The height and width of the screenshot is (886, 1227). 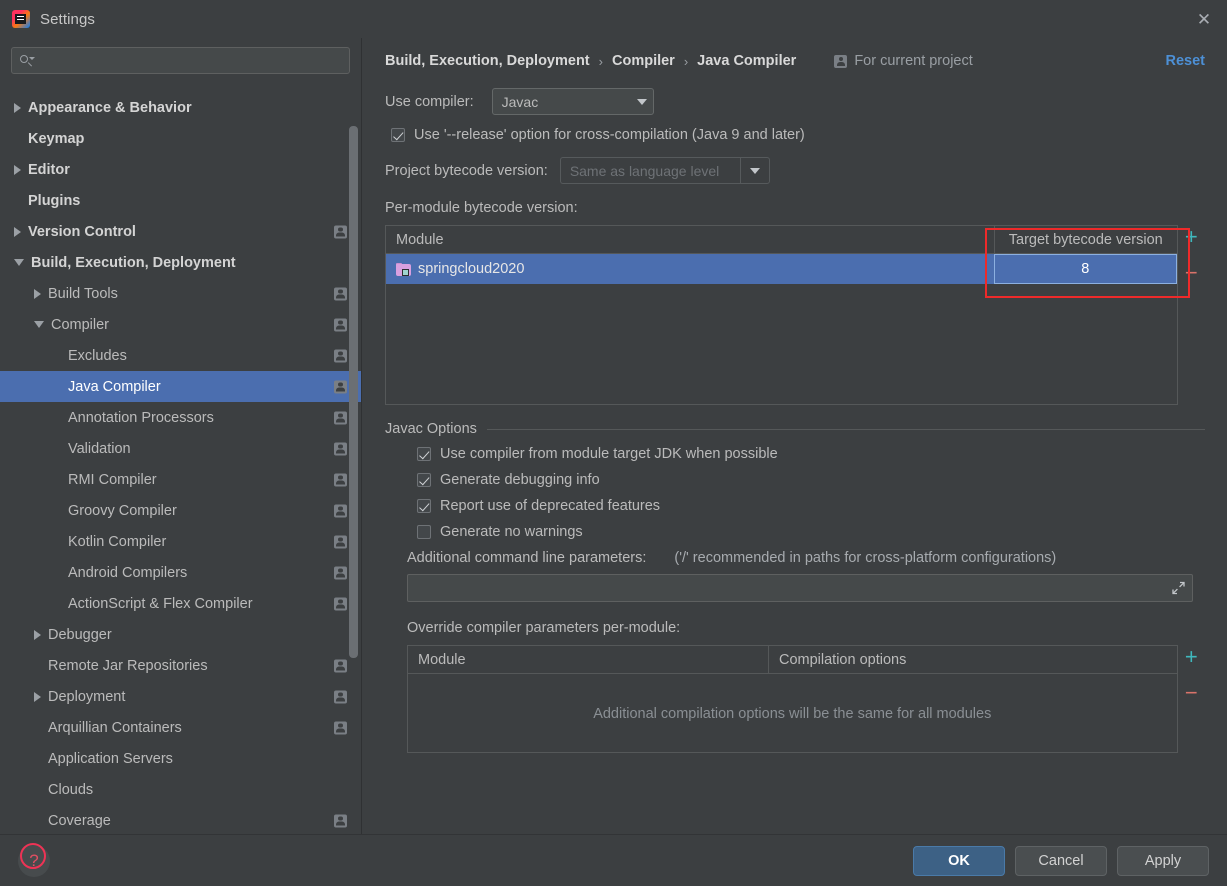 I want to click on sidebar-item-label: Arquillian Containers, so click(x=115, y=727).